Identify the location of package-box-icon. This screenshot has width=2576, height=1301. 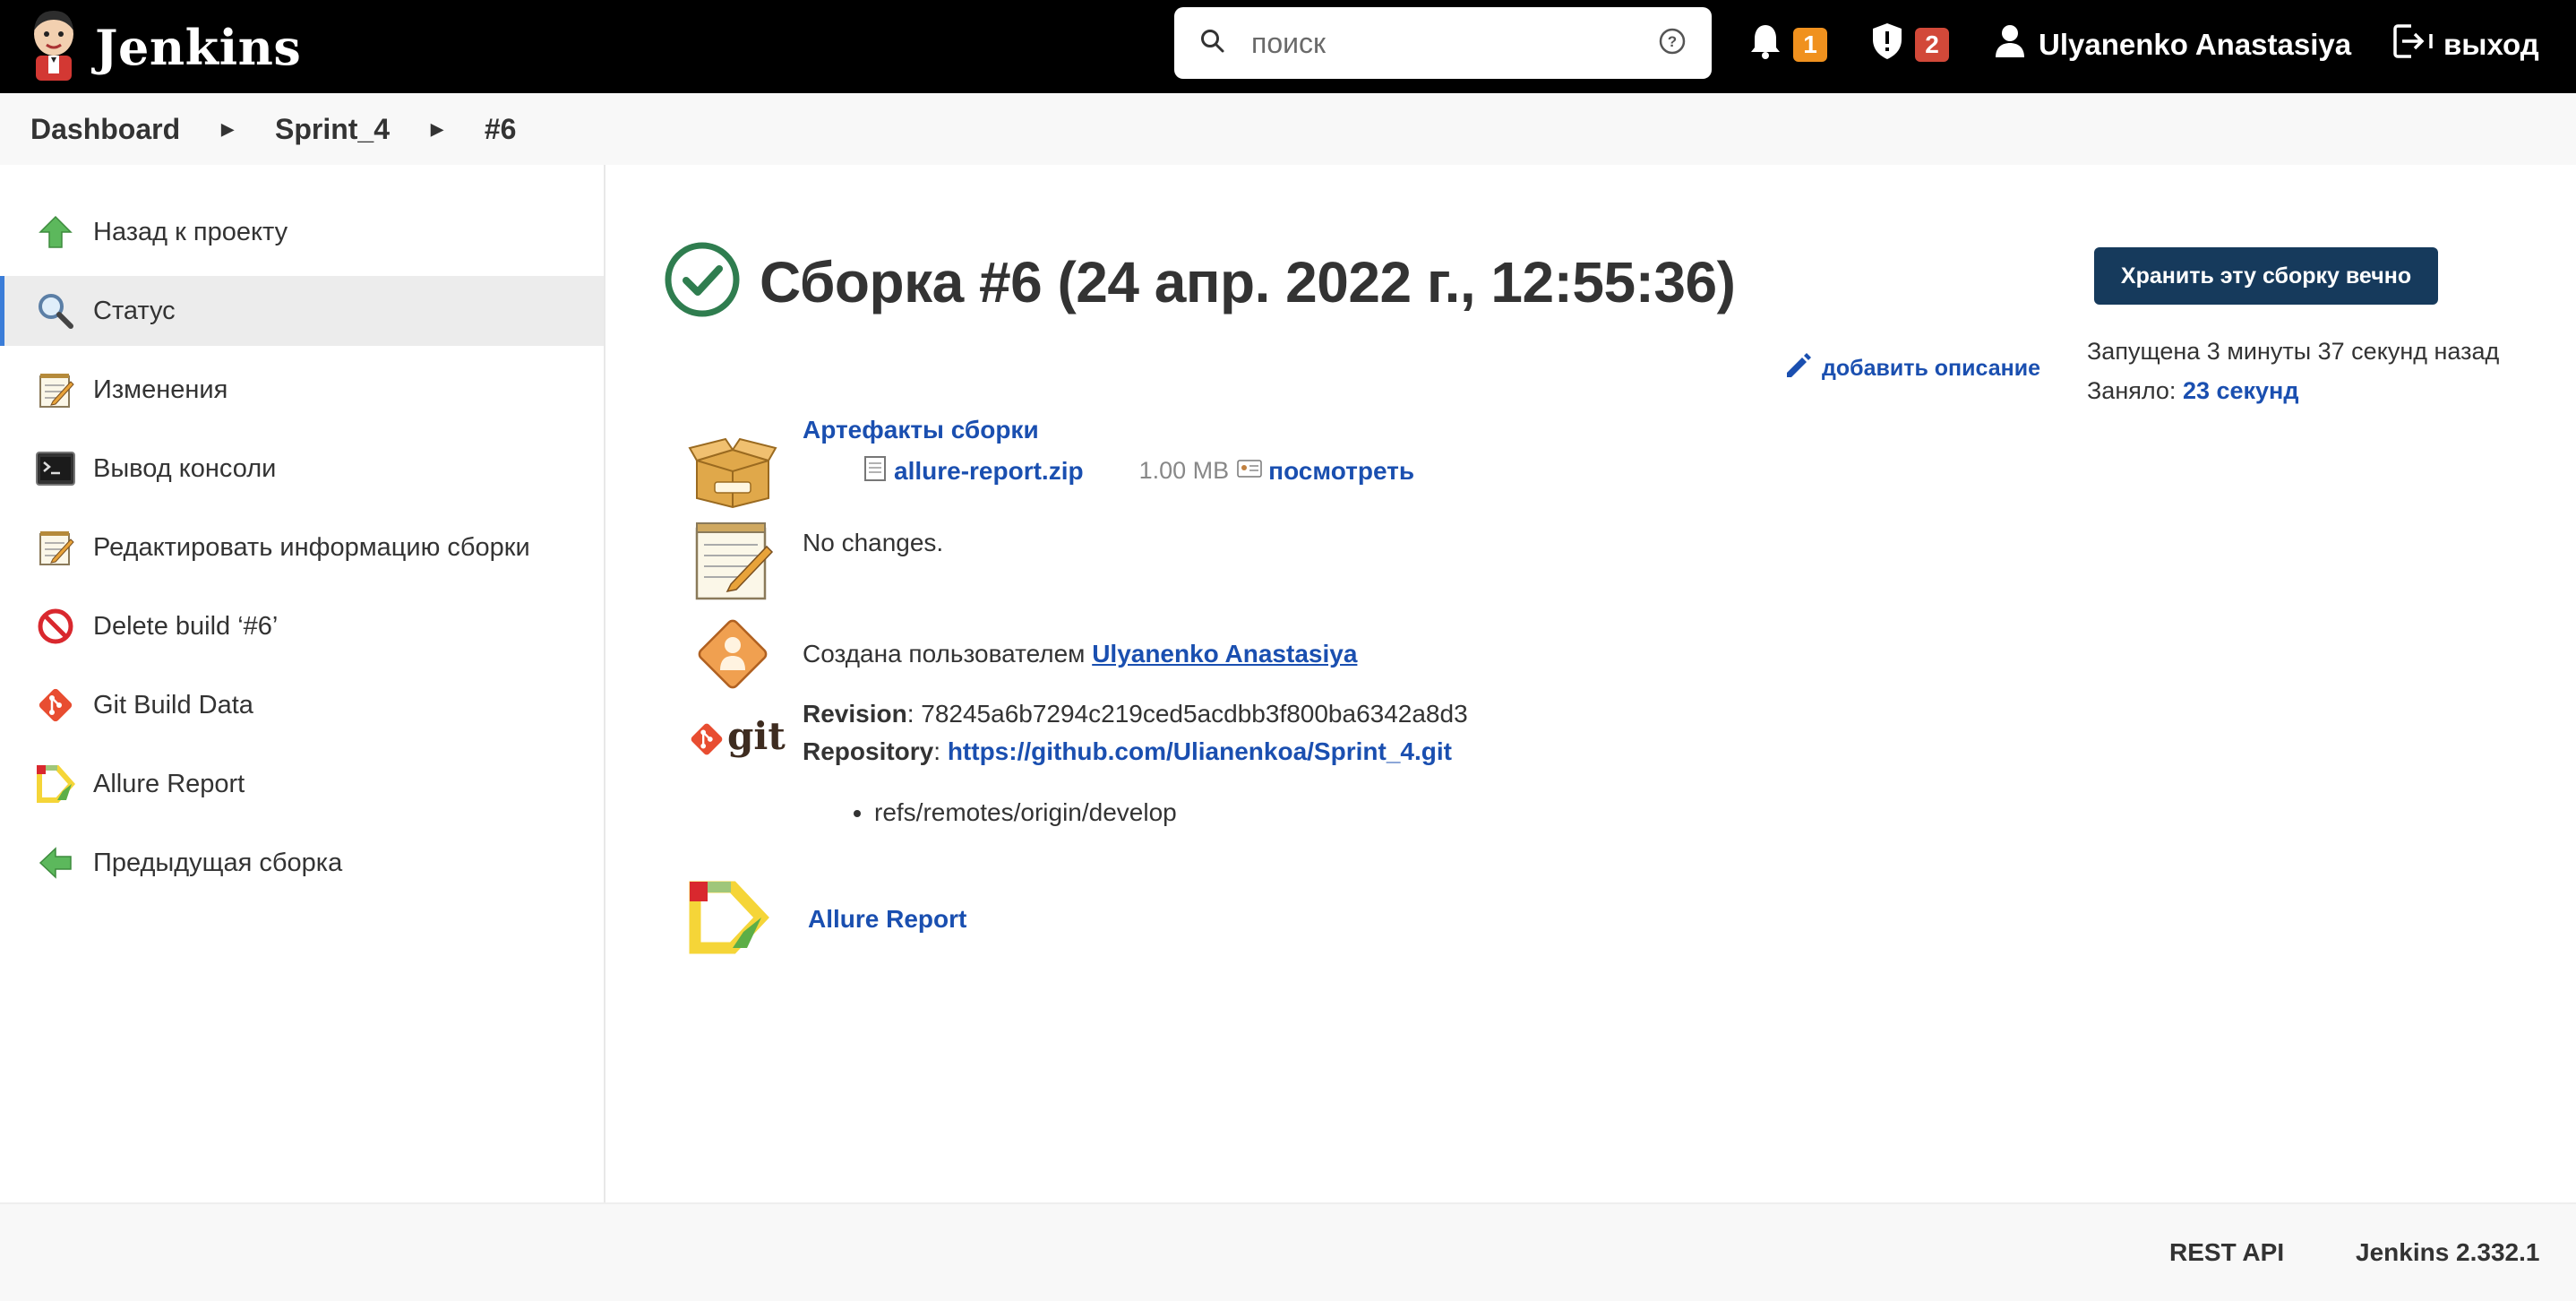
(732, 473).